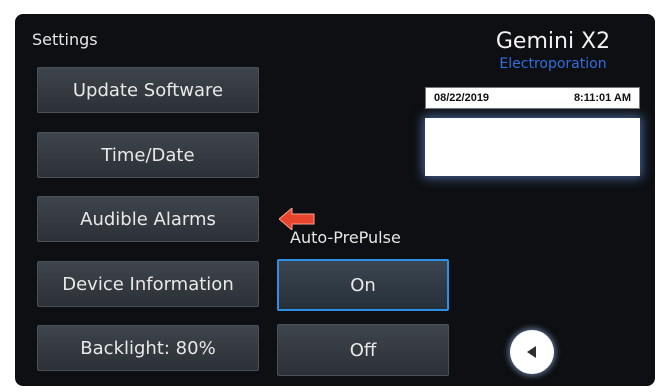 The image size is (662, 392). I want to click on page-title: Settings, so click(65, 39).